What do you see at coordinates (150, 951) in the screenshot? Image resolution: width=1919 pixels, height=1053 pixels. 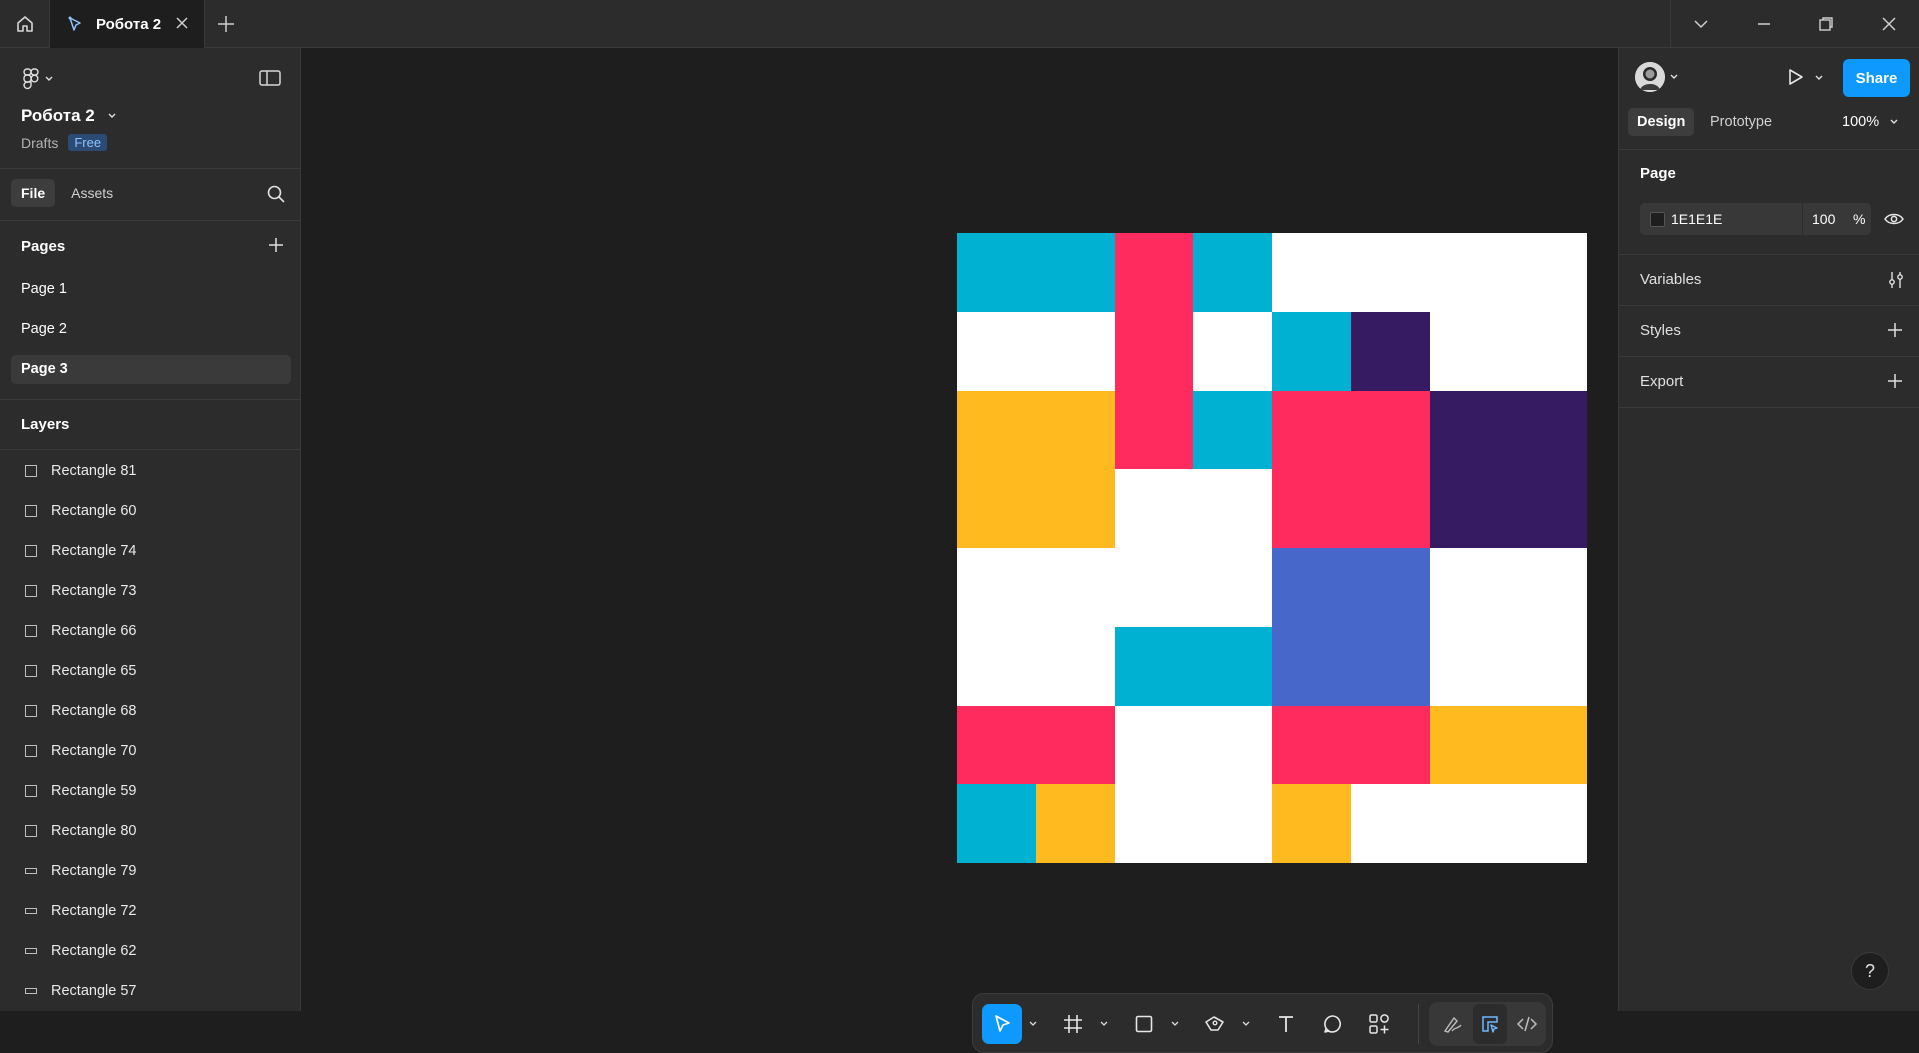 I see `layer-row: Rectangle 62` at bounding box center [150, 951].